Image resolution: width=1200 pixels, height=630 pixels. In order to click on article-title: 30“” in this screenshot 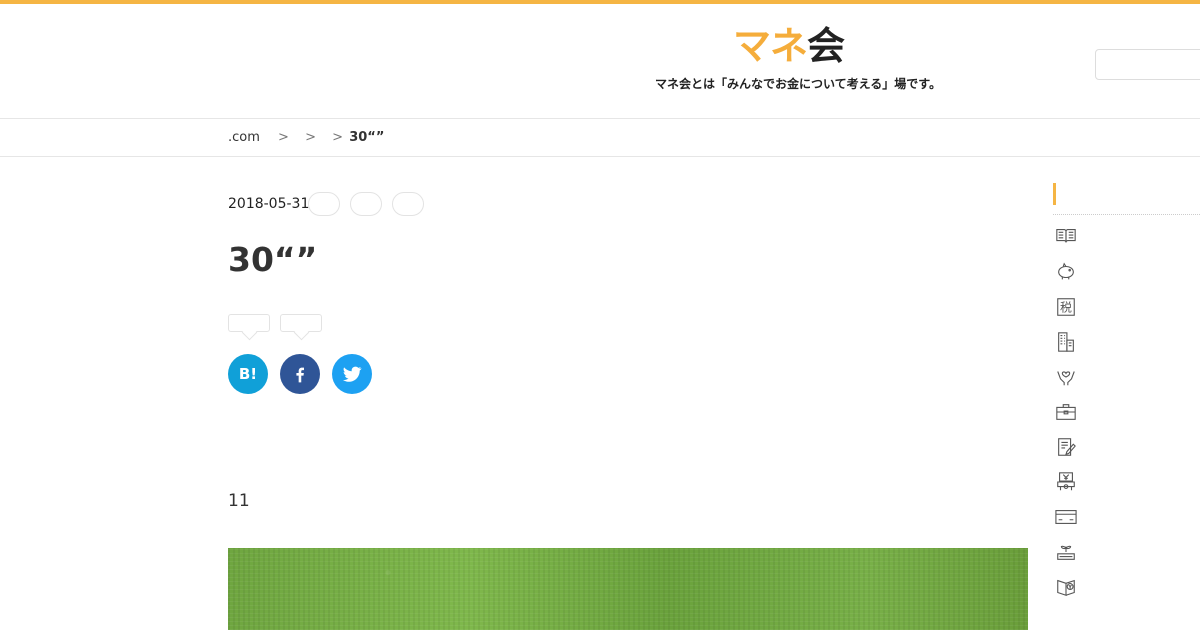, I will do `click(273, 259)`.